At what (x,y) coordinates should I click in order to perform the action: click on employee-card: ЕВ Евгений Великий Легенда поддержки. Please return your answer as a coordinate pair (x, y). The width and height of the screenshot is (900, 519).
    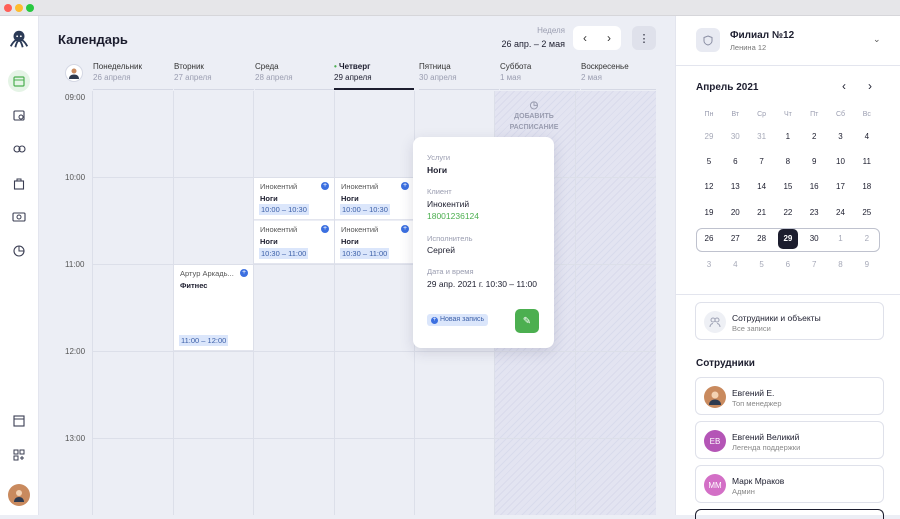
    Looking at the image, I should click on (789, 440).